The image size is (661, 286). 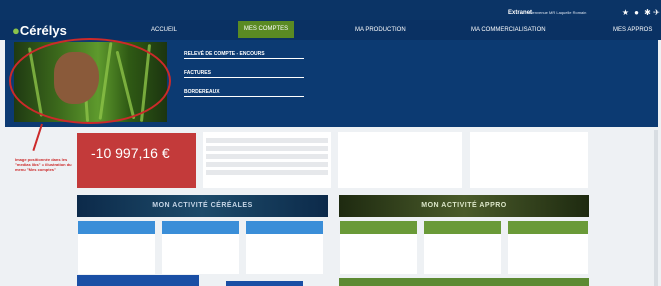 I want to click on dropdown-item-releve: RELEVÉ DE COMPTE - ENCOURS, so click(x=224, y=54).